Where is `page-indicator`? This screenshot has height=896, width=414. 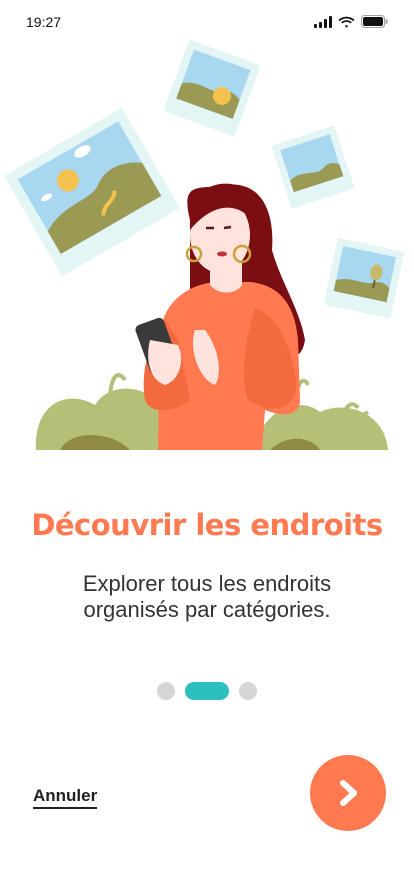 page-indicator is located at coordinates (207, 691).